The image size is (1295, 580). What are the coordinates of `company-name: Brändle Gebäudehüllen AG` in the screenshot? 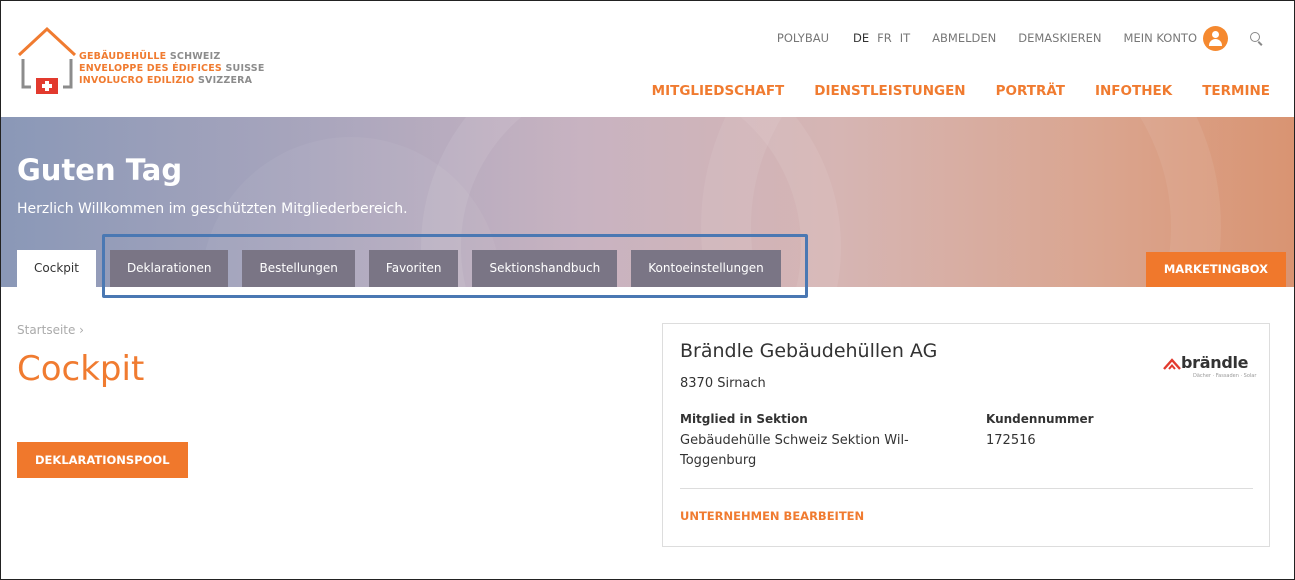 It's located at (809, 351).